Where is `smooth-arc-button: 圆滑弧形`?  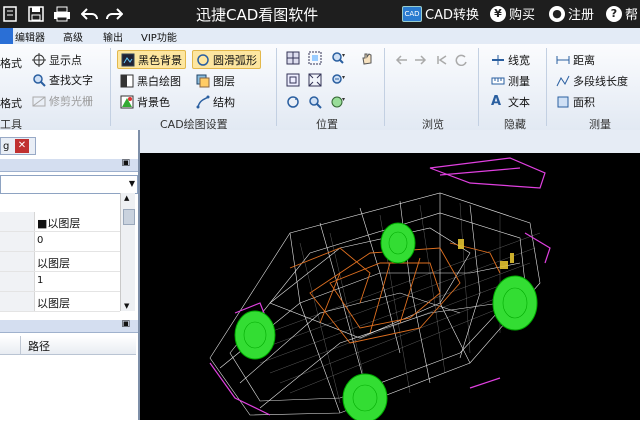 smooth-arc-button: 圆滑弧形 is located at coordinates (226, 59).